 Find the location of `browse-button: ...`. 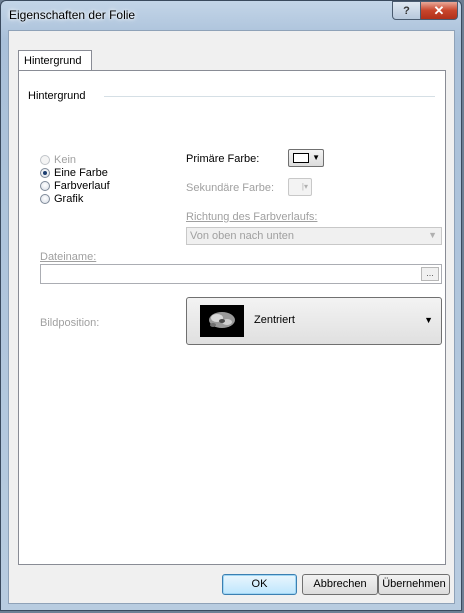

browse-button: ... is located at coordinates (430, 274).